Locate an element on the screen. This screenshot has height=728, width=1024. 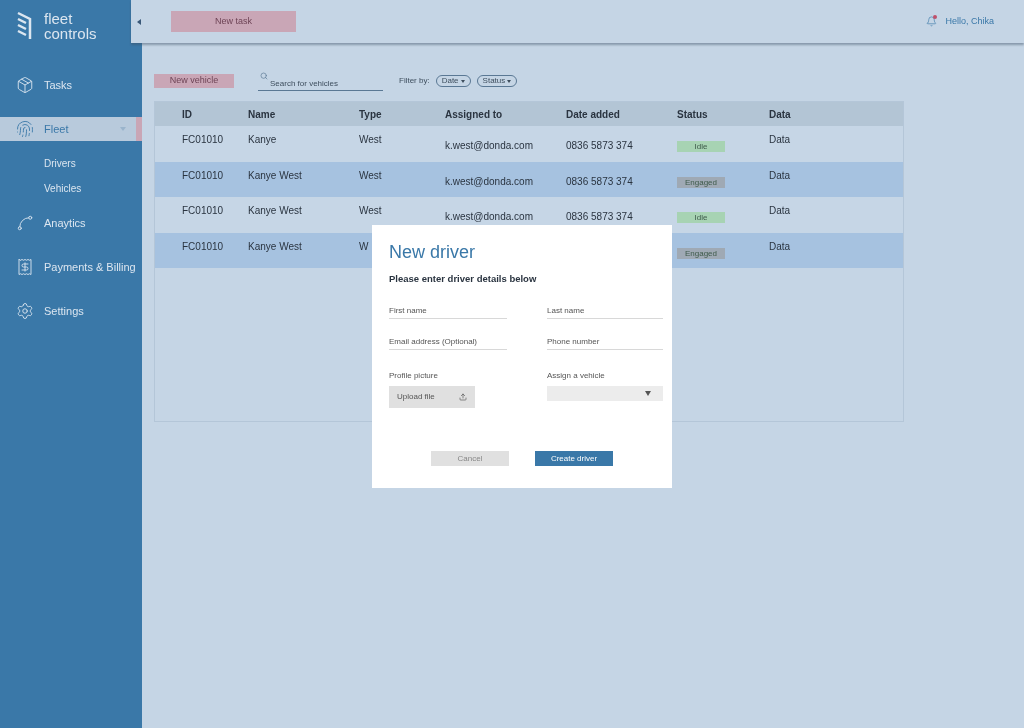
logo-text: controls is located at coordinates (70, 33).